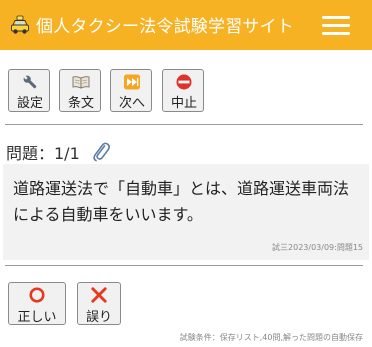 This screenshot has height=347, width=372. I want to click on next-label: 次へ, so click(131, 103).